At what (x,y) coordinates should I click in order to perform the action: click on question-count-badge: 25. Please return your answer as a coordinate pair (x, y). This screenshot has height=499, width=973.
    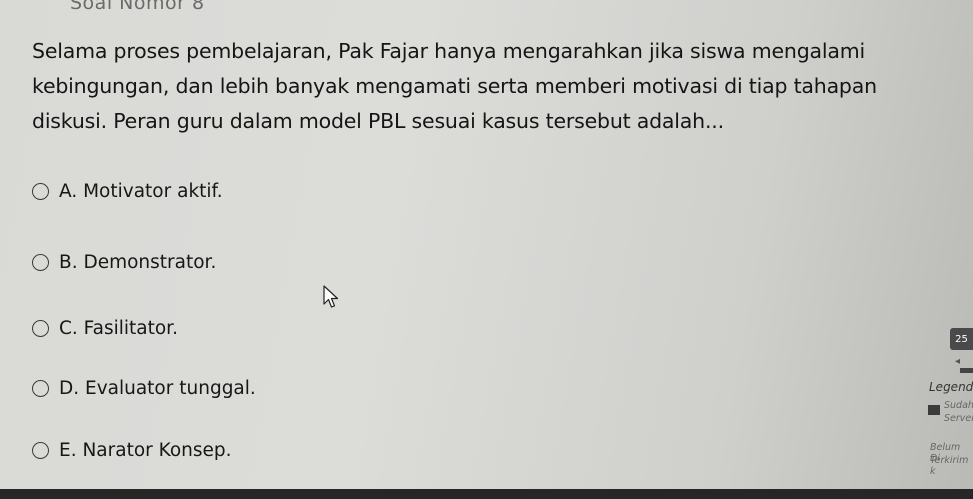
    Looking at the image, I should click on (961, 339).